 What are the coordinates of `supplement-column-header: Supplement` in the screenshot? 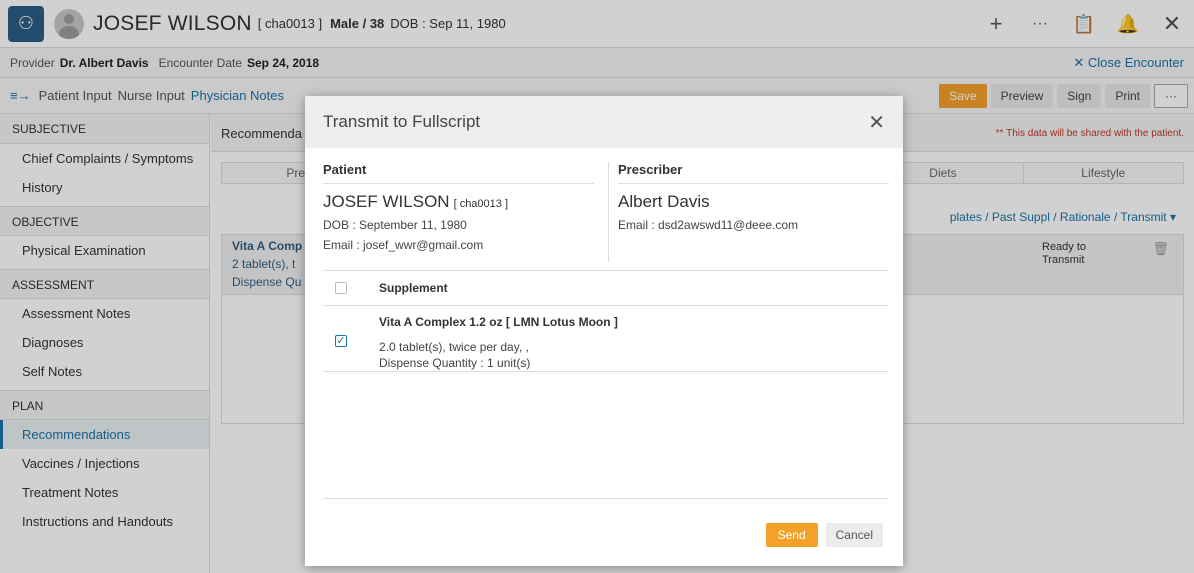 It's located at (413, 288).